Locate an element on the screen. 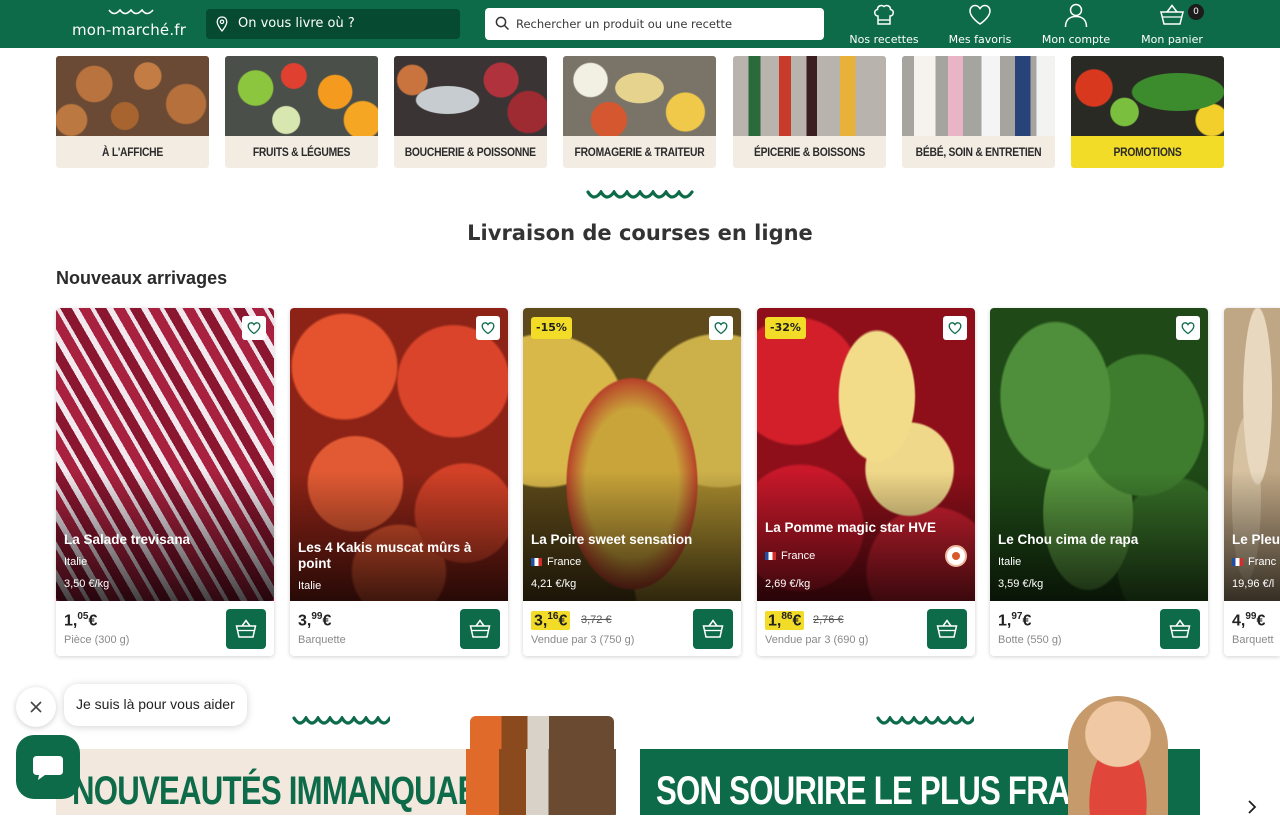 The width and height of the screenshot is (1280, 819). category-image-meat-fish is located at coordinates (470, 96).